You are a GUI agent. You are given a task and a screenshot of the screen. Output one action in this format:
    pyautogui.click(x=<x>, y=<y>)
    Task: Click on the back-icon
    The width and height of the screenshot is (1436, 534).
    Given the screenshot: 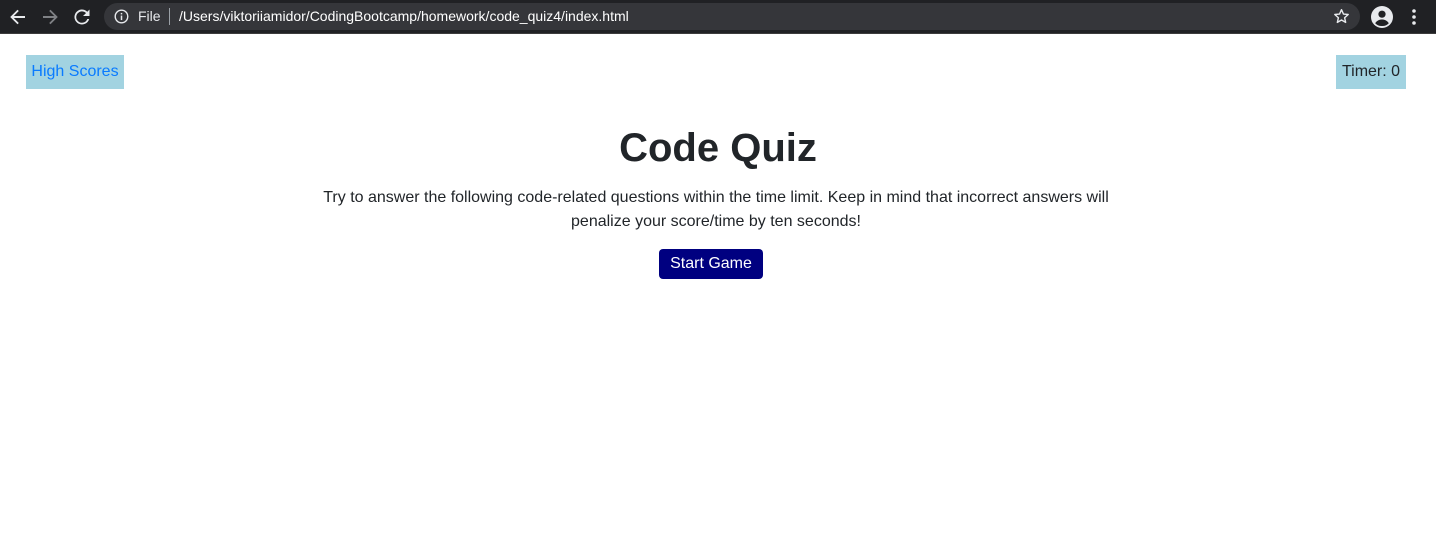 What is the action you would take?
    pyautogui.click(x=17, y=17)
    